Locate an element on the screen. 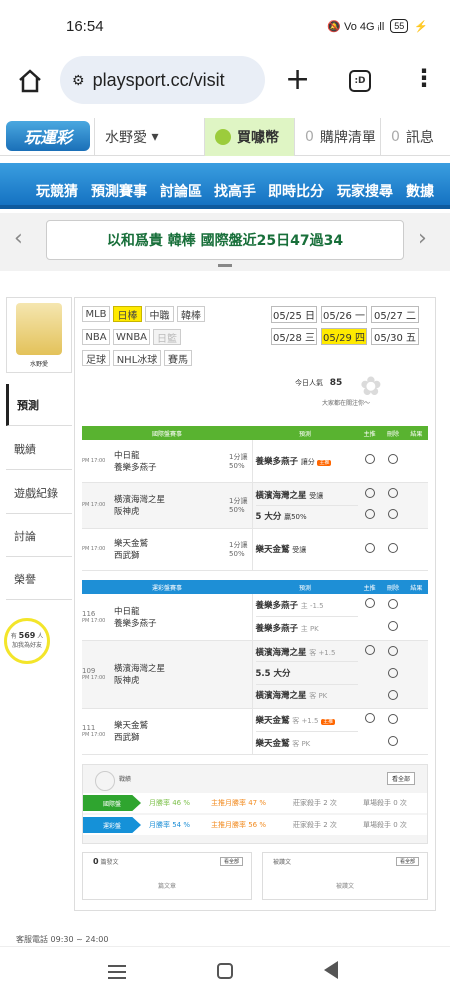 Image resolution: width=450 pixels, height=1000 pixels. liked-more-button: 看全部 is located at coordinates (407, 861).